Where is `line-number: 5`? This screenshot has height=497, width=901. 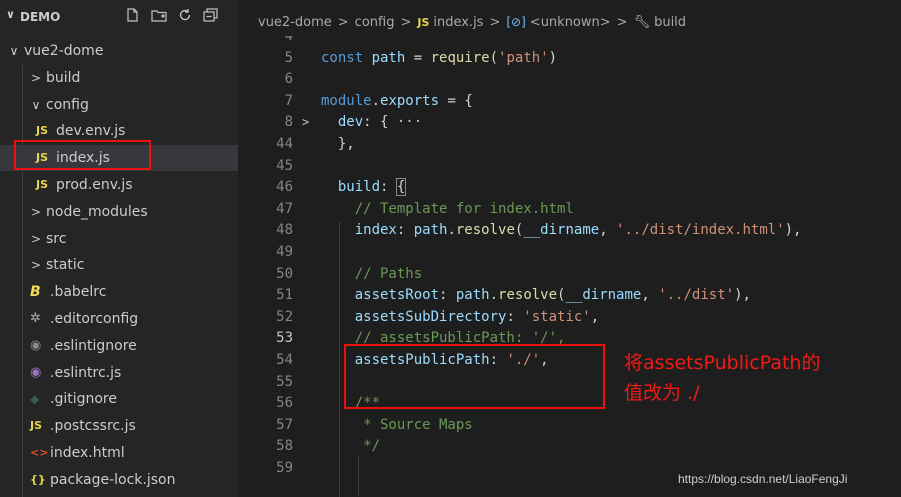 line-number: 5 is located at coordinates (288, 57).